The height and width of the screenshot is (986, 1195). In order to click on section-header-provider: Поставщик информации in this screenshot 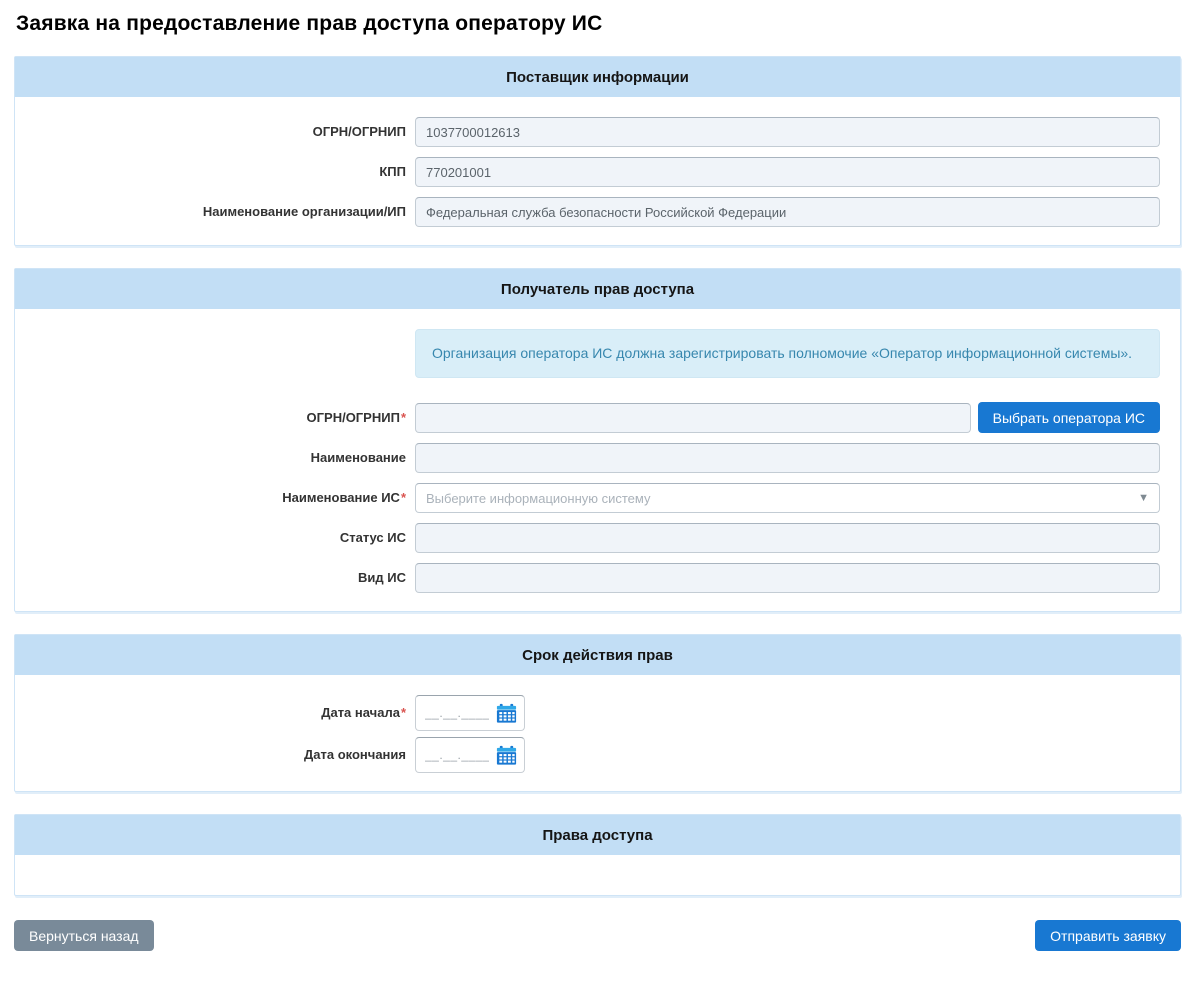, I will do `click(597, 77)`.